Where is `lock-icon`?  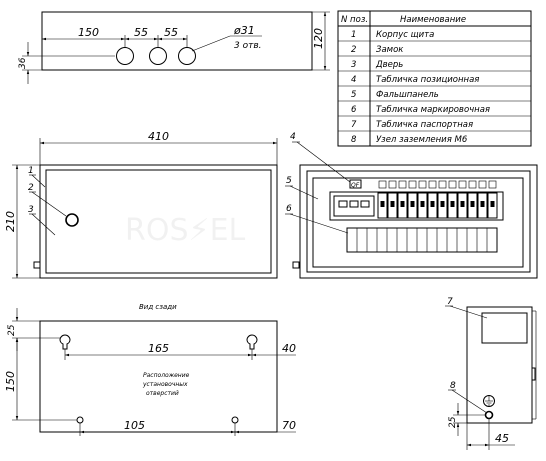 lock-icon is located at coordinates (72, 220).